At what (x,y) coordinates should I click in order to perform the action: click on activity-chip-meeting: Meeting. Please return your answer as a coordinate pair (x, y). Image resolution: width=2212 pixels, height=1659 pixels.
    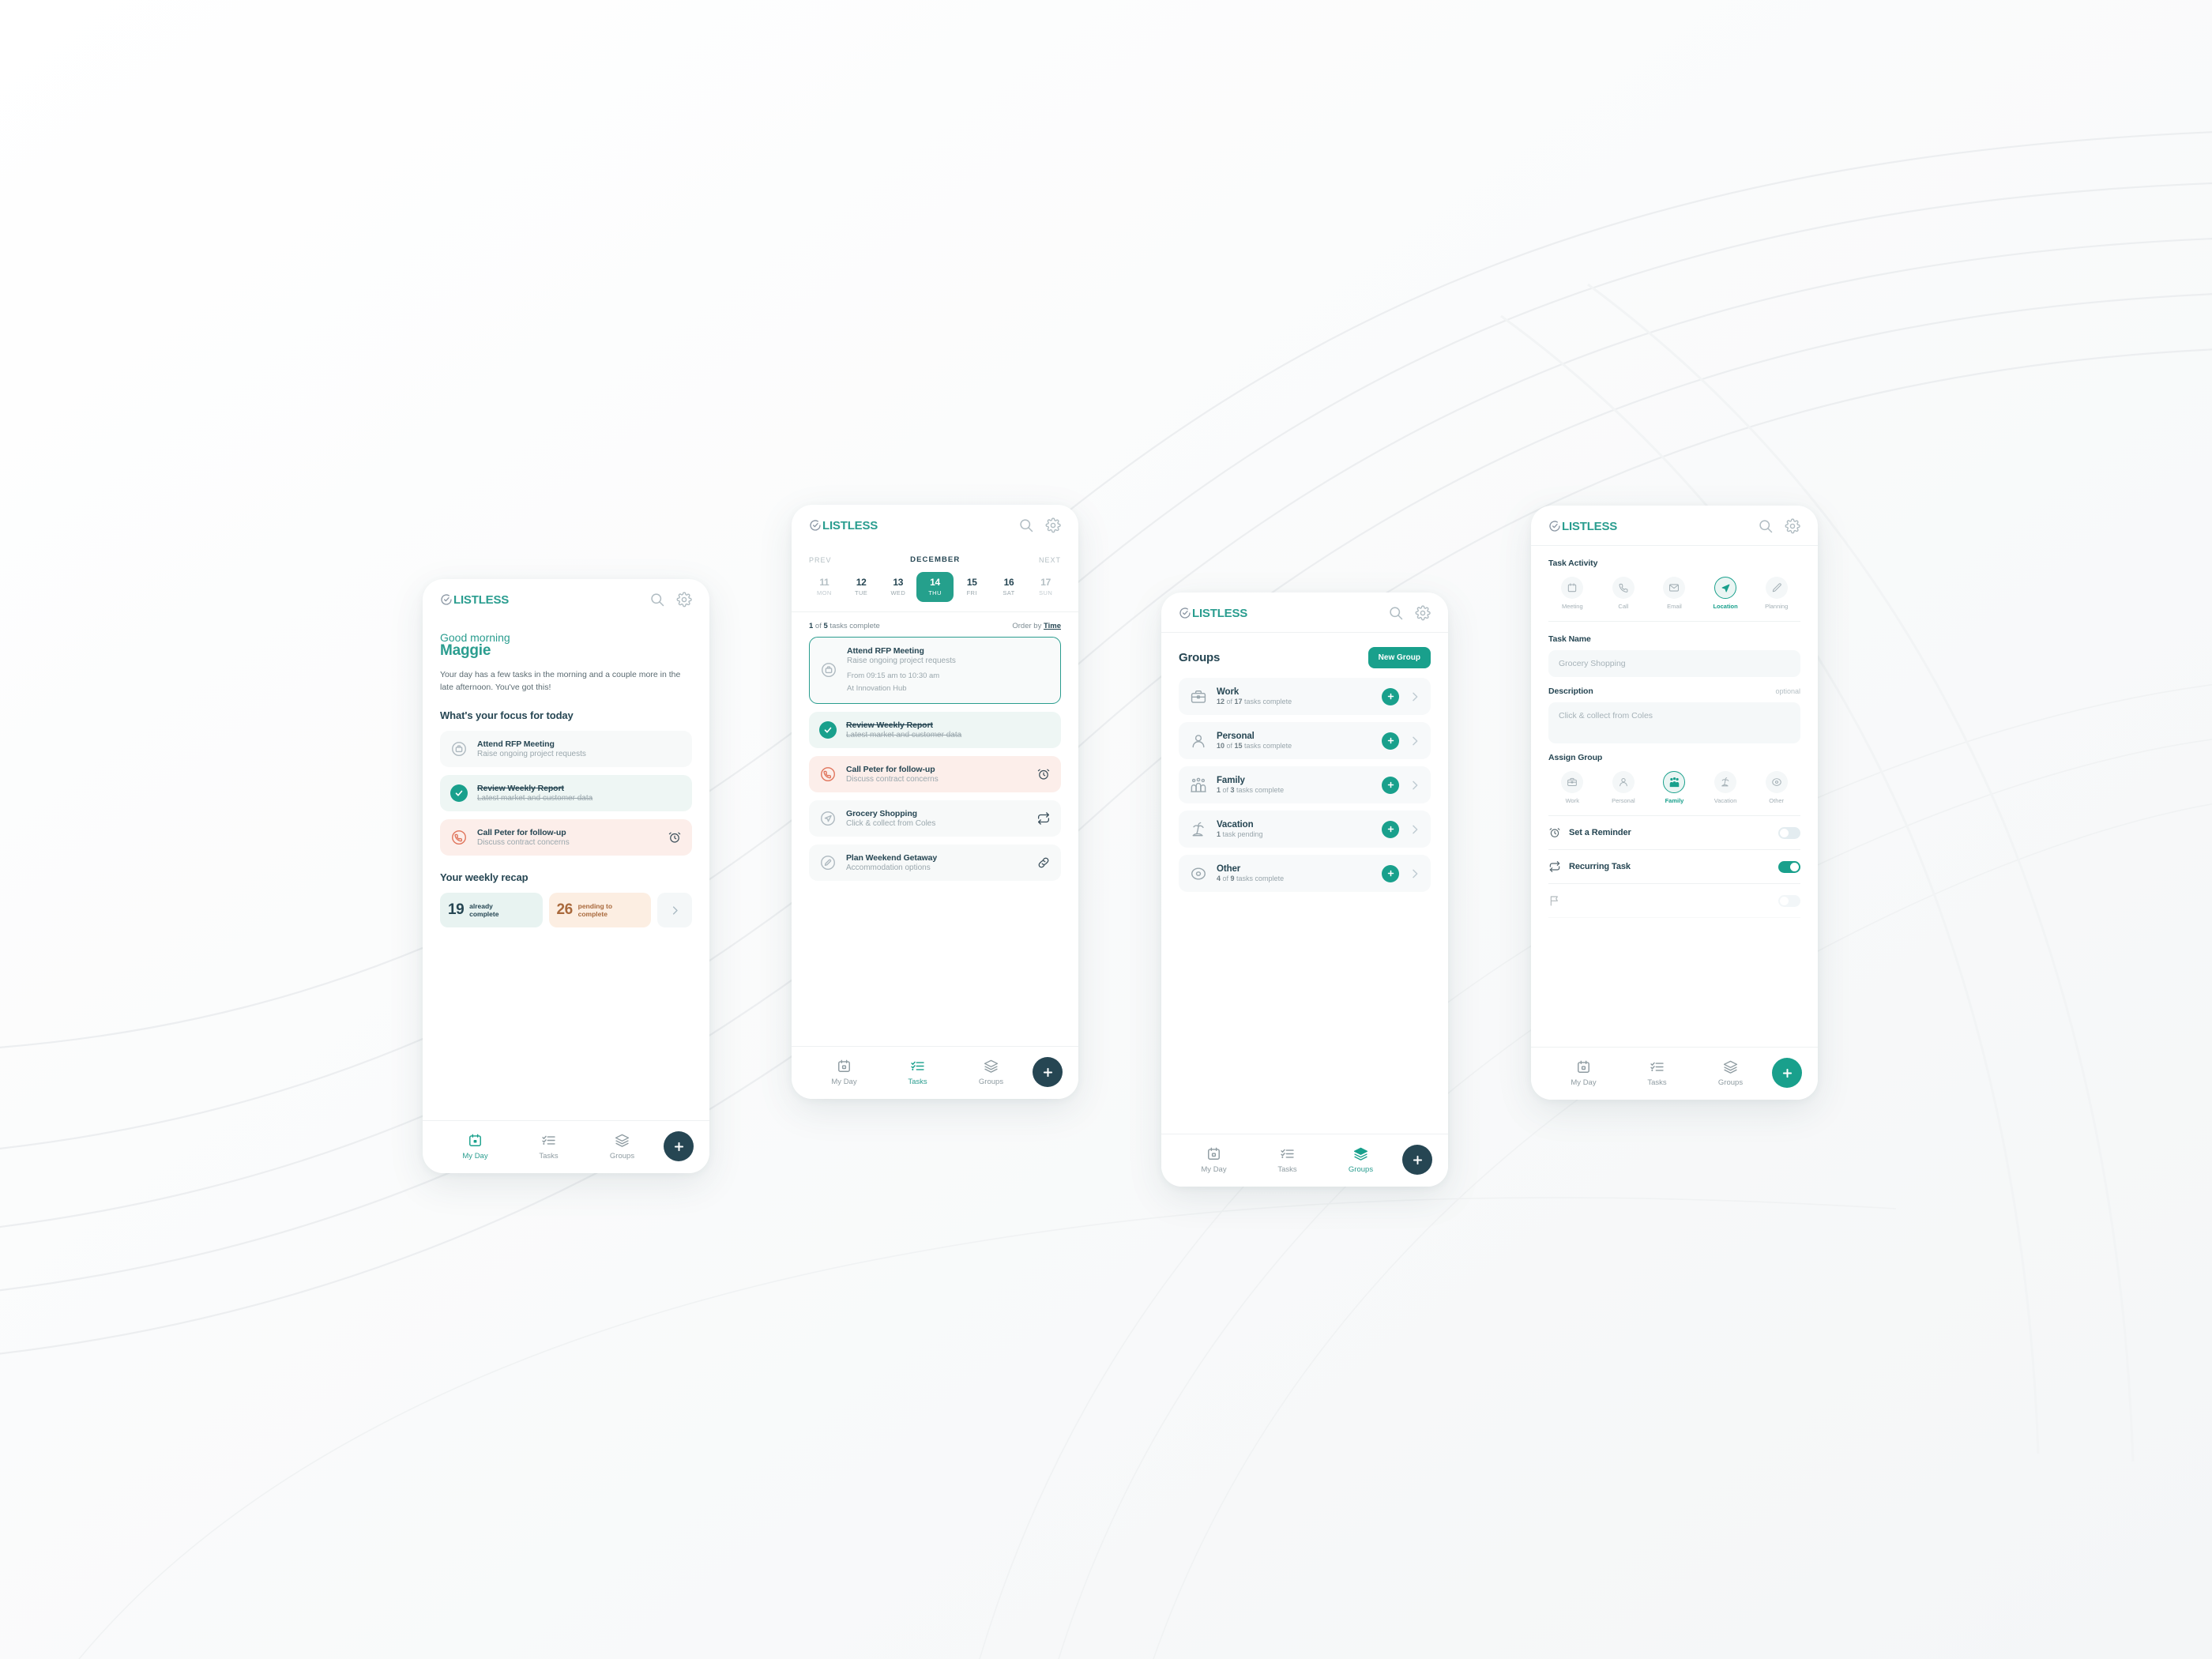
    Looking at the image, I should click on (1573, 594).